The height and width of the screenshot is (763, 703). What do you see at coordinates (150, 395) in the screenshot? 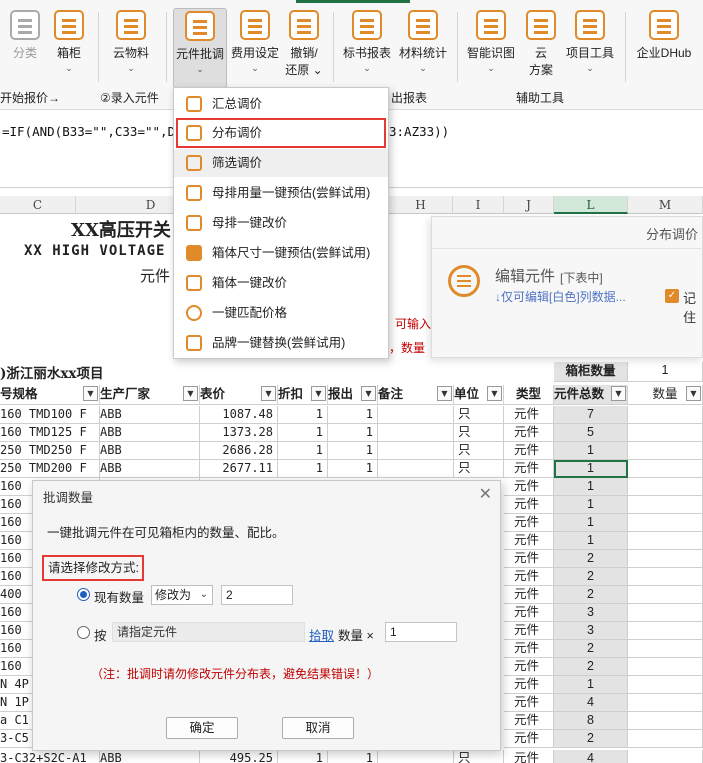
I see `header-maker: 生产厂家 ▼` at bounding box center [150, 395].